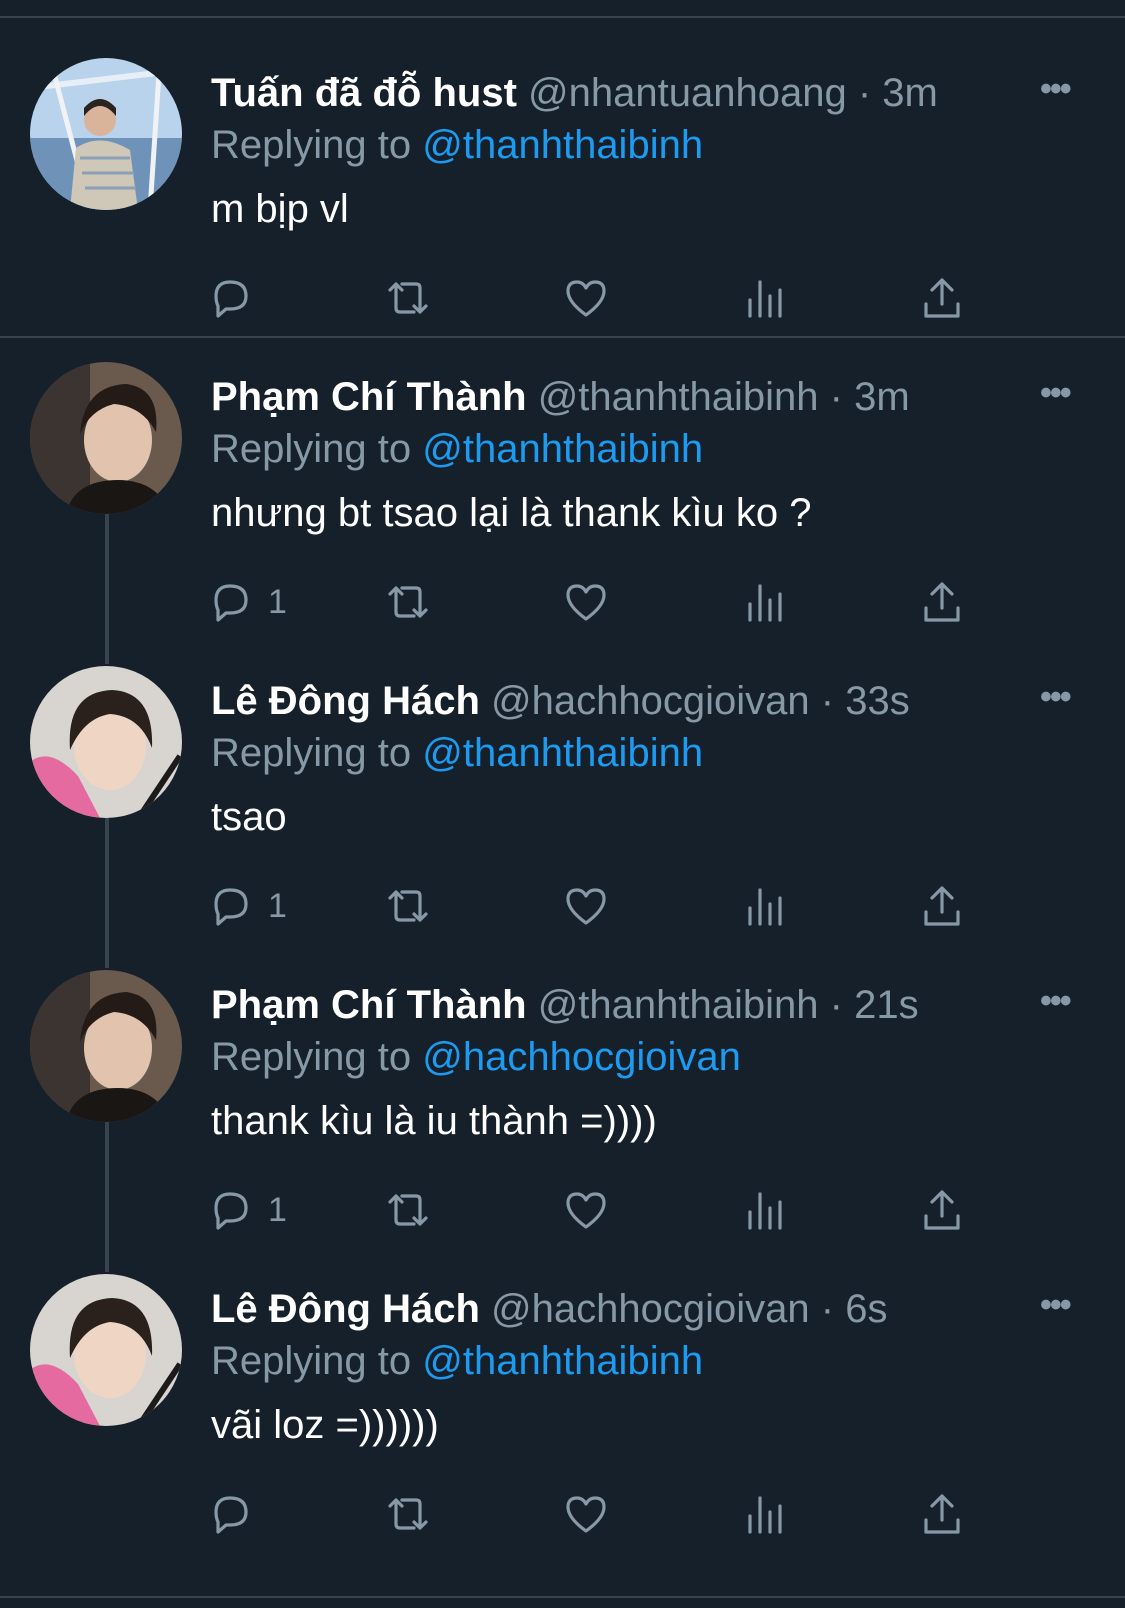 This screenshot has height=1608, width=1125. I want to click on timestamp: 33s, so click(877, 701).